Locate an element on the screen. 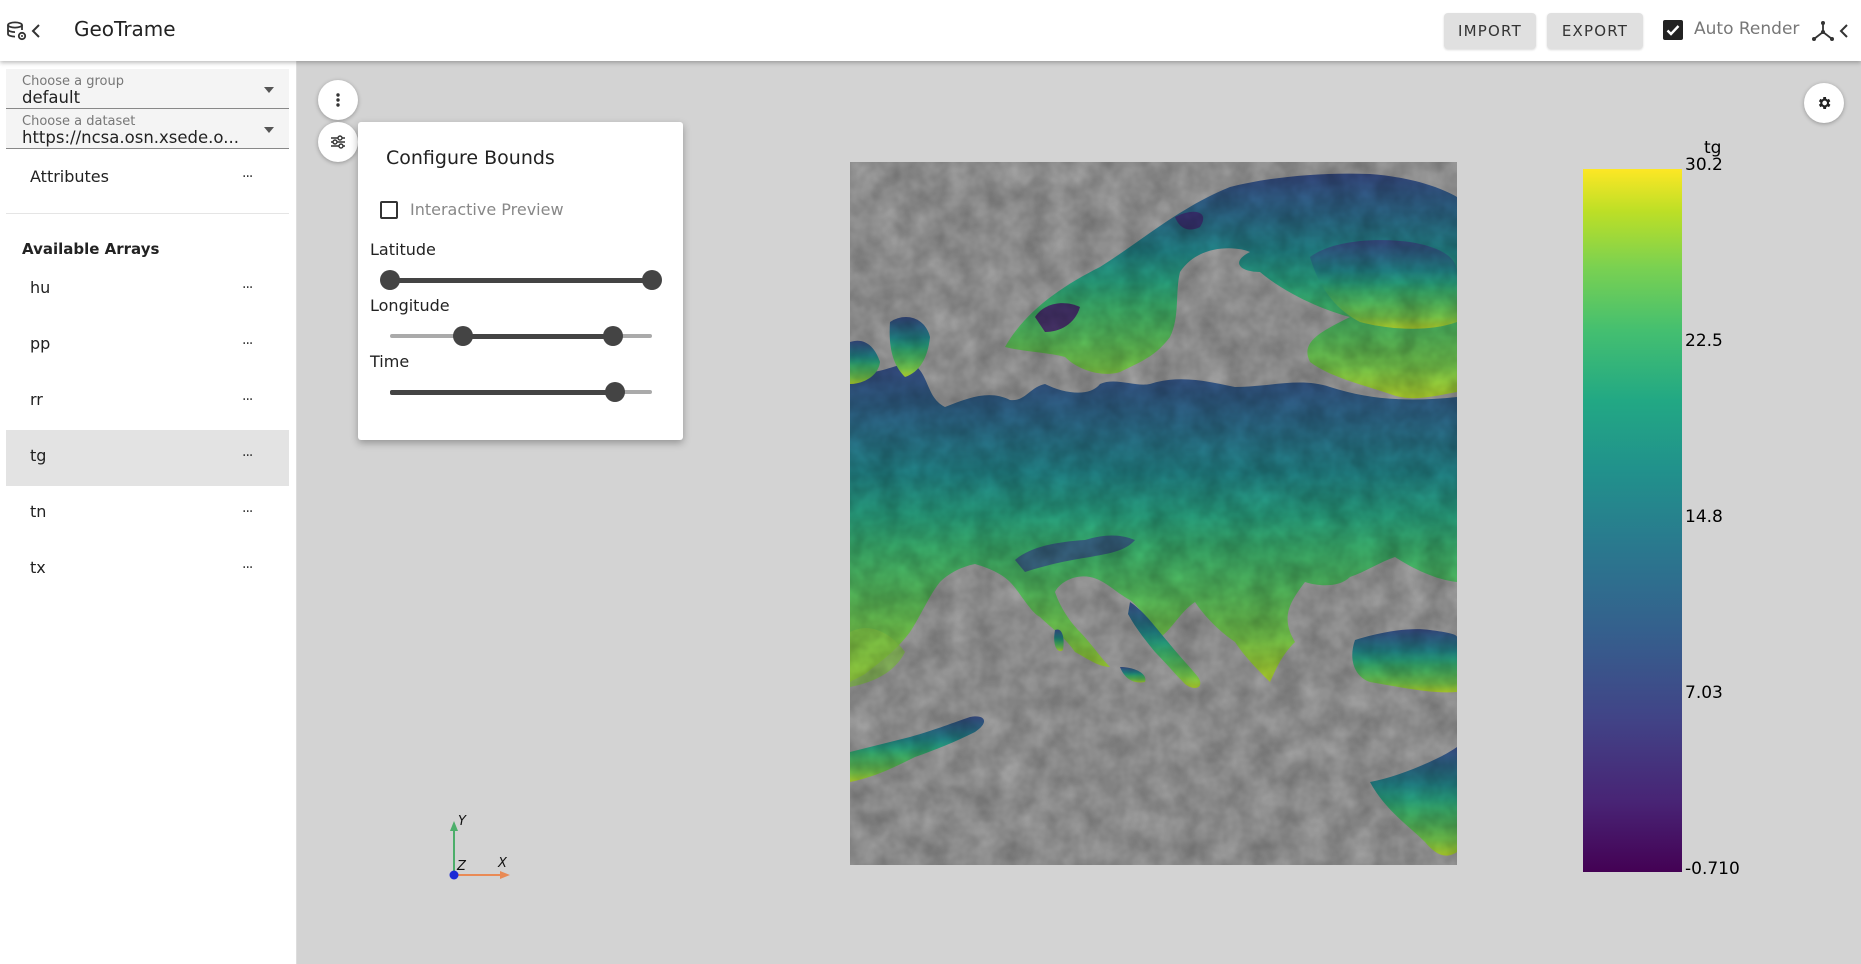 The width and height of the screenshot is (1861, 964). group-select-value: default is located at coordinates (51, 97).